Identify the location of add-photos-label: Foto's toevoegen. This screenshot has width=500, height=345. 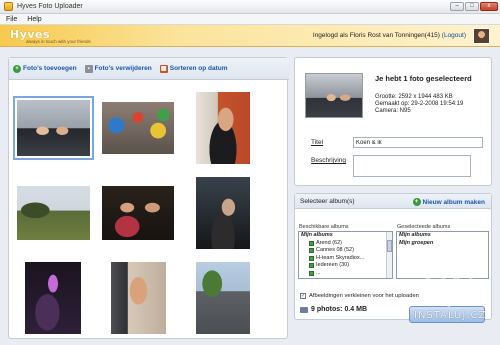
(50, 68).